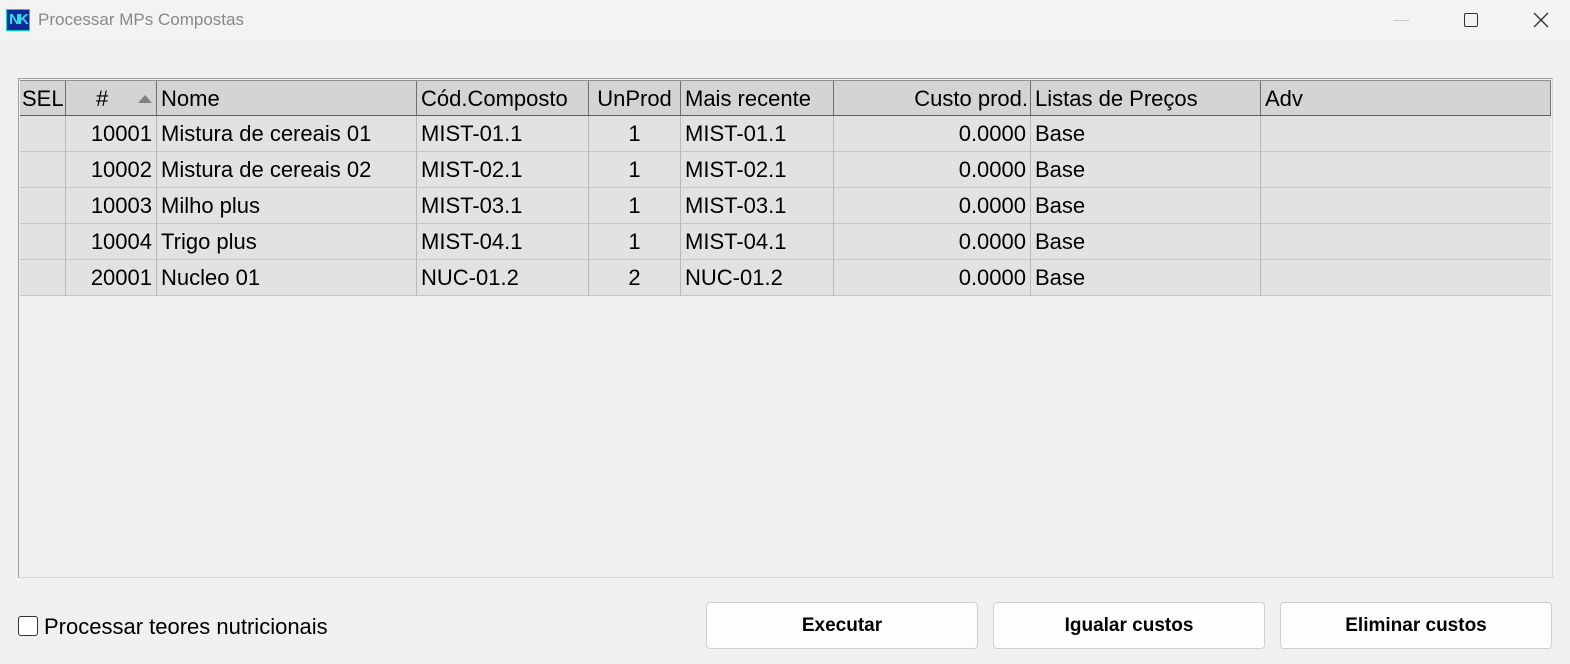  What do you see at coordinates (287, 98) in the screenshot?
I see `col-header-nome: Nome` at bounding box center [287, 98].